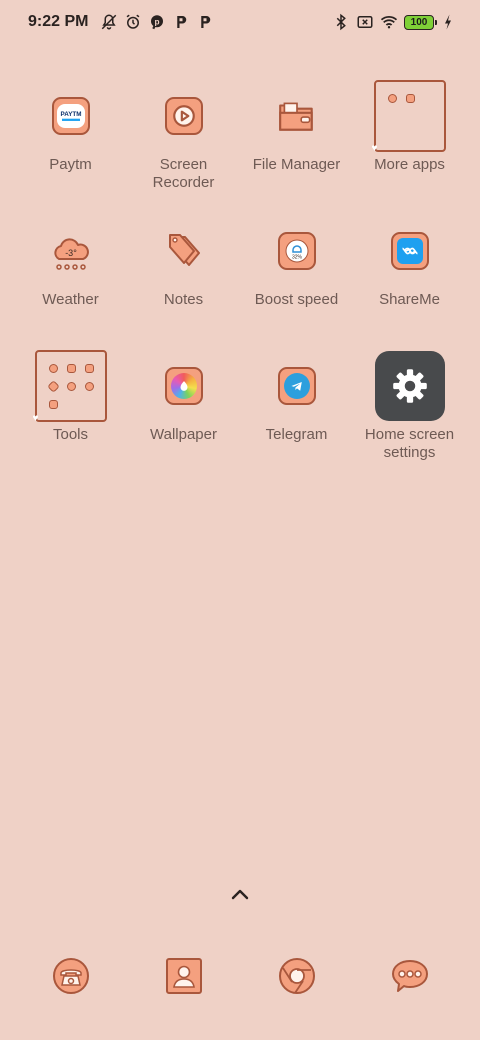 The image size is (480, 1040). I want to click on dock, so click(240, 976).